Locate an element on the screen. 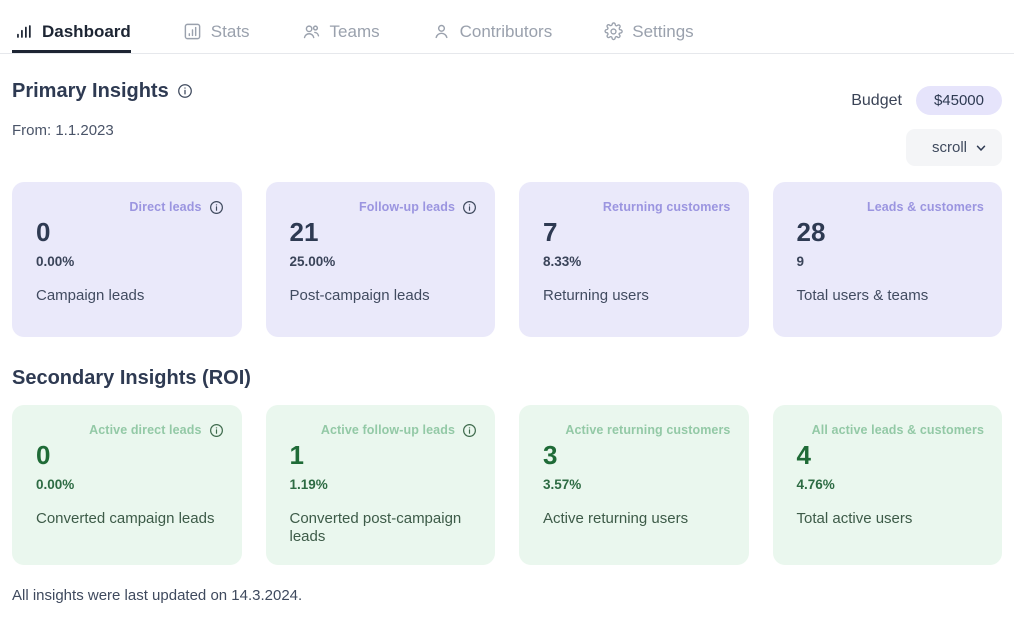 The width and height of the screenshot is (1014, 629). card-value: 28 is located at coordinates (811, 232).